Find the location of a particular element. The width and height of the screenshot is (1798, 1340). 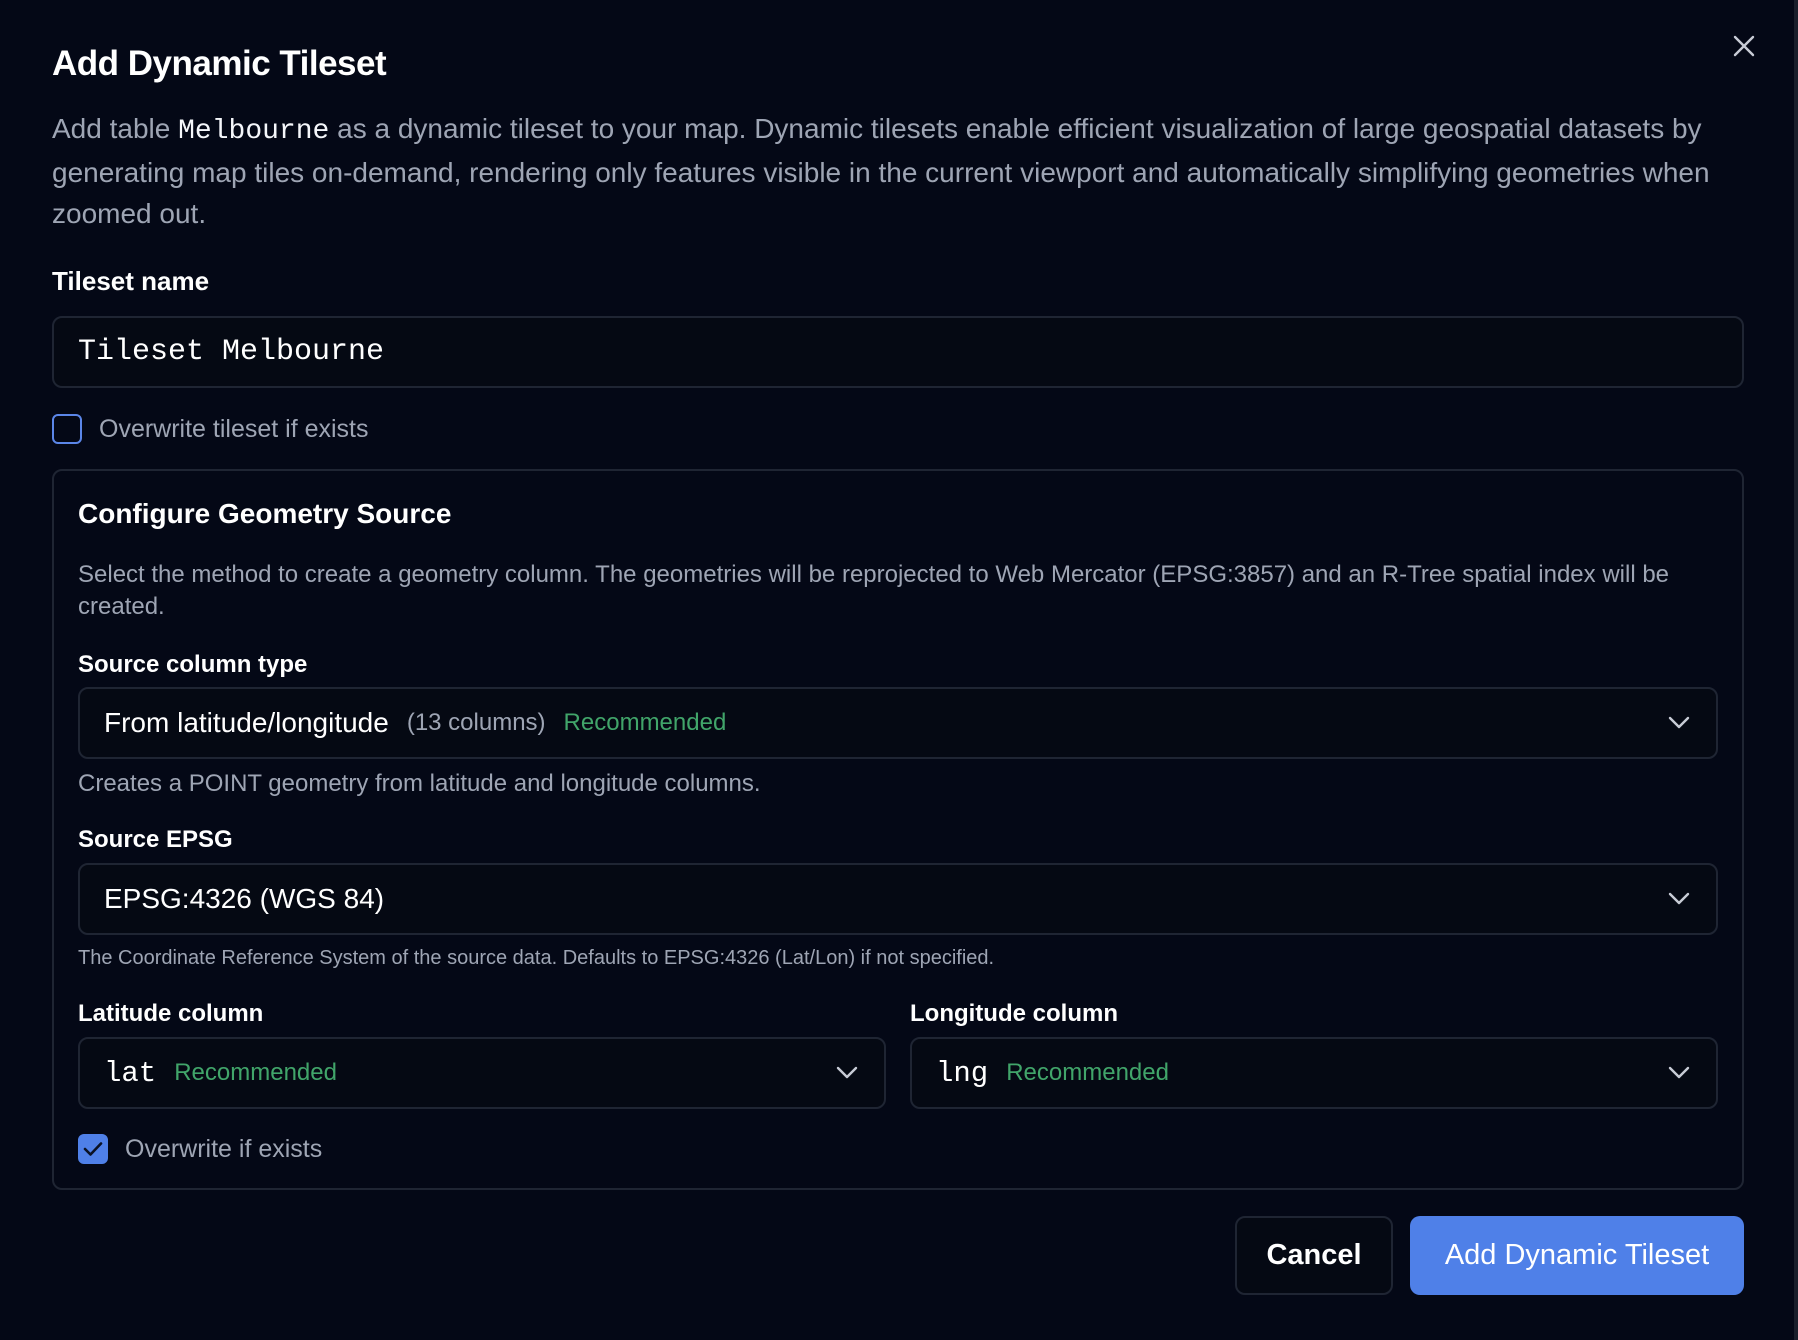

source-column-type-value: From latitude/longitude is located at coordinates (246, 722).